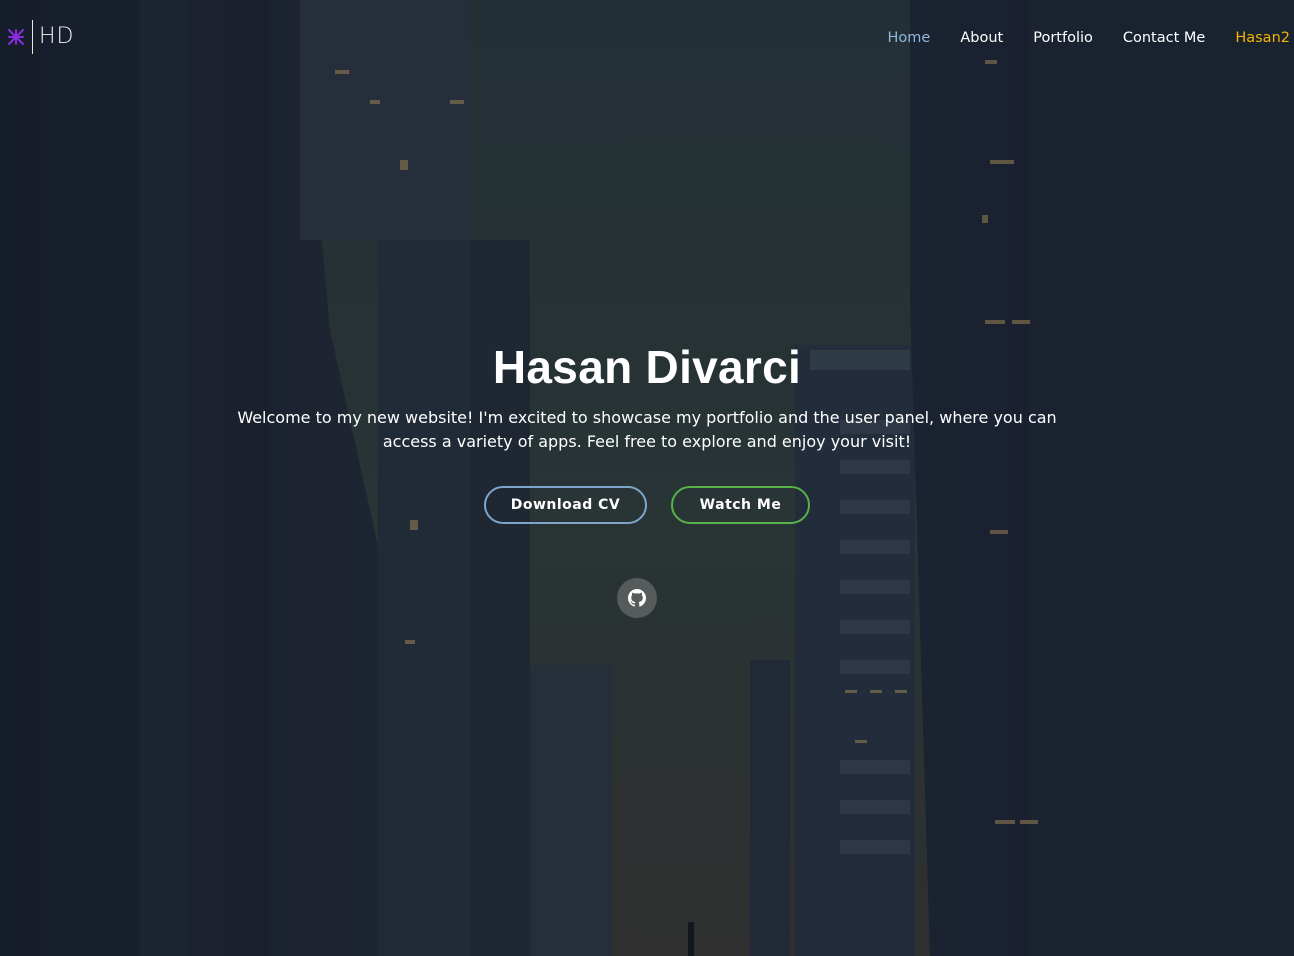 The image size is (1294, 956). I want to click on hero-buttons: Download CV Watch Me, so click(647, 505).